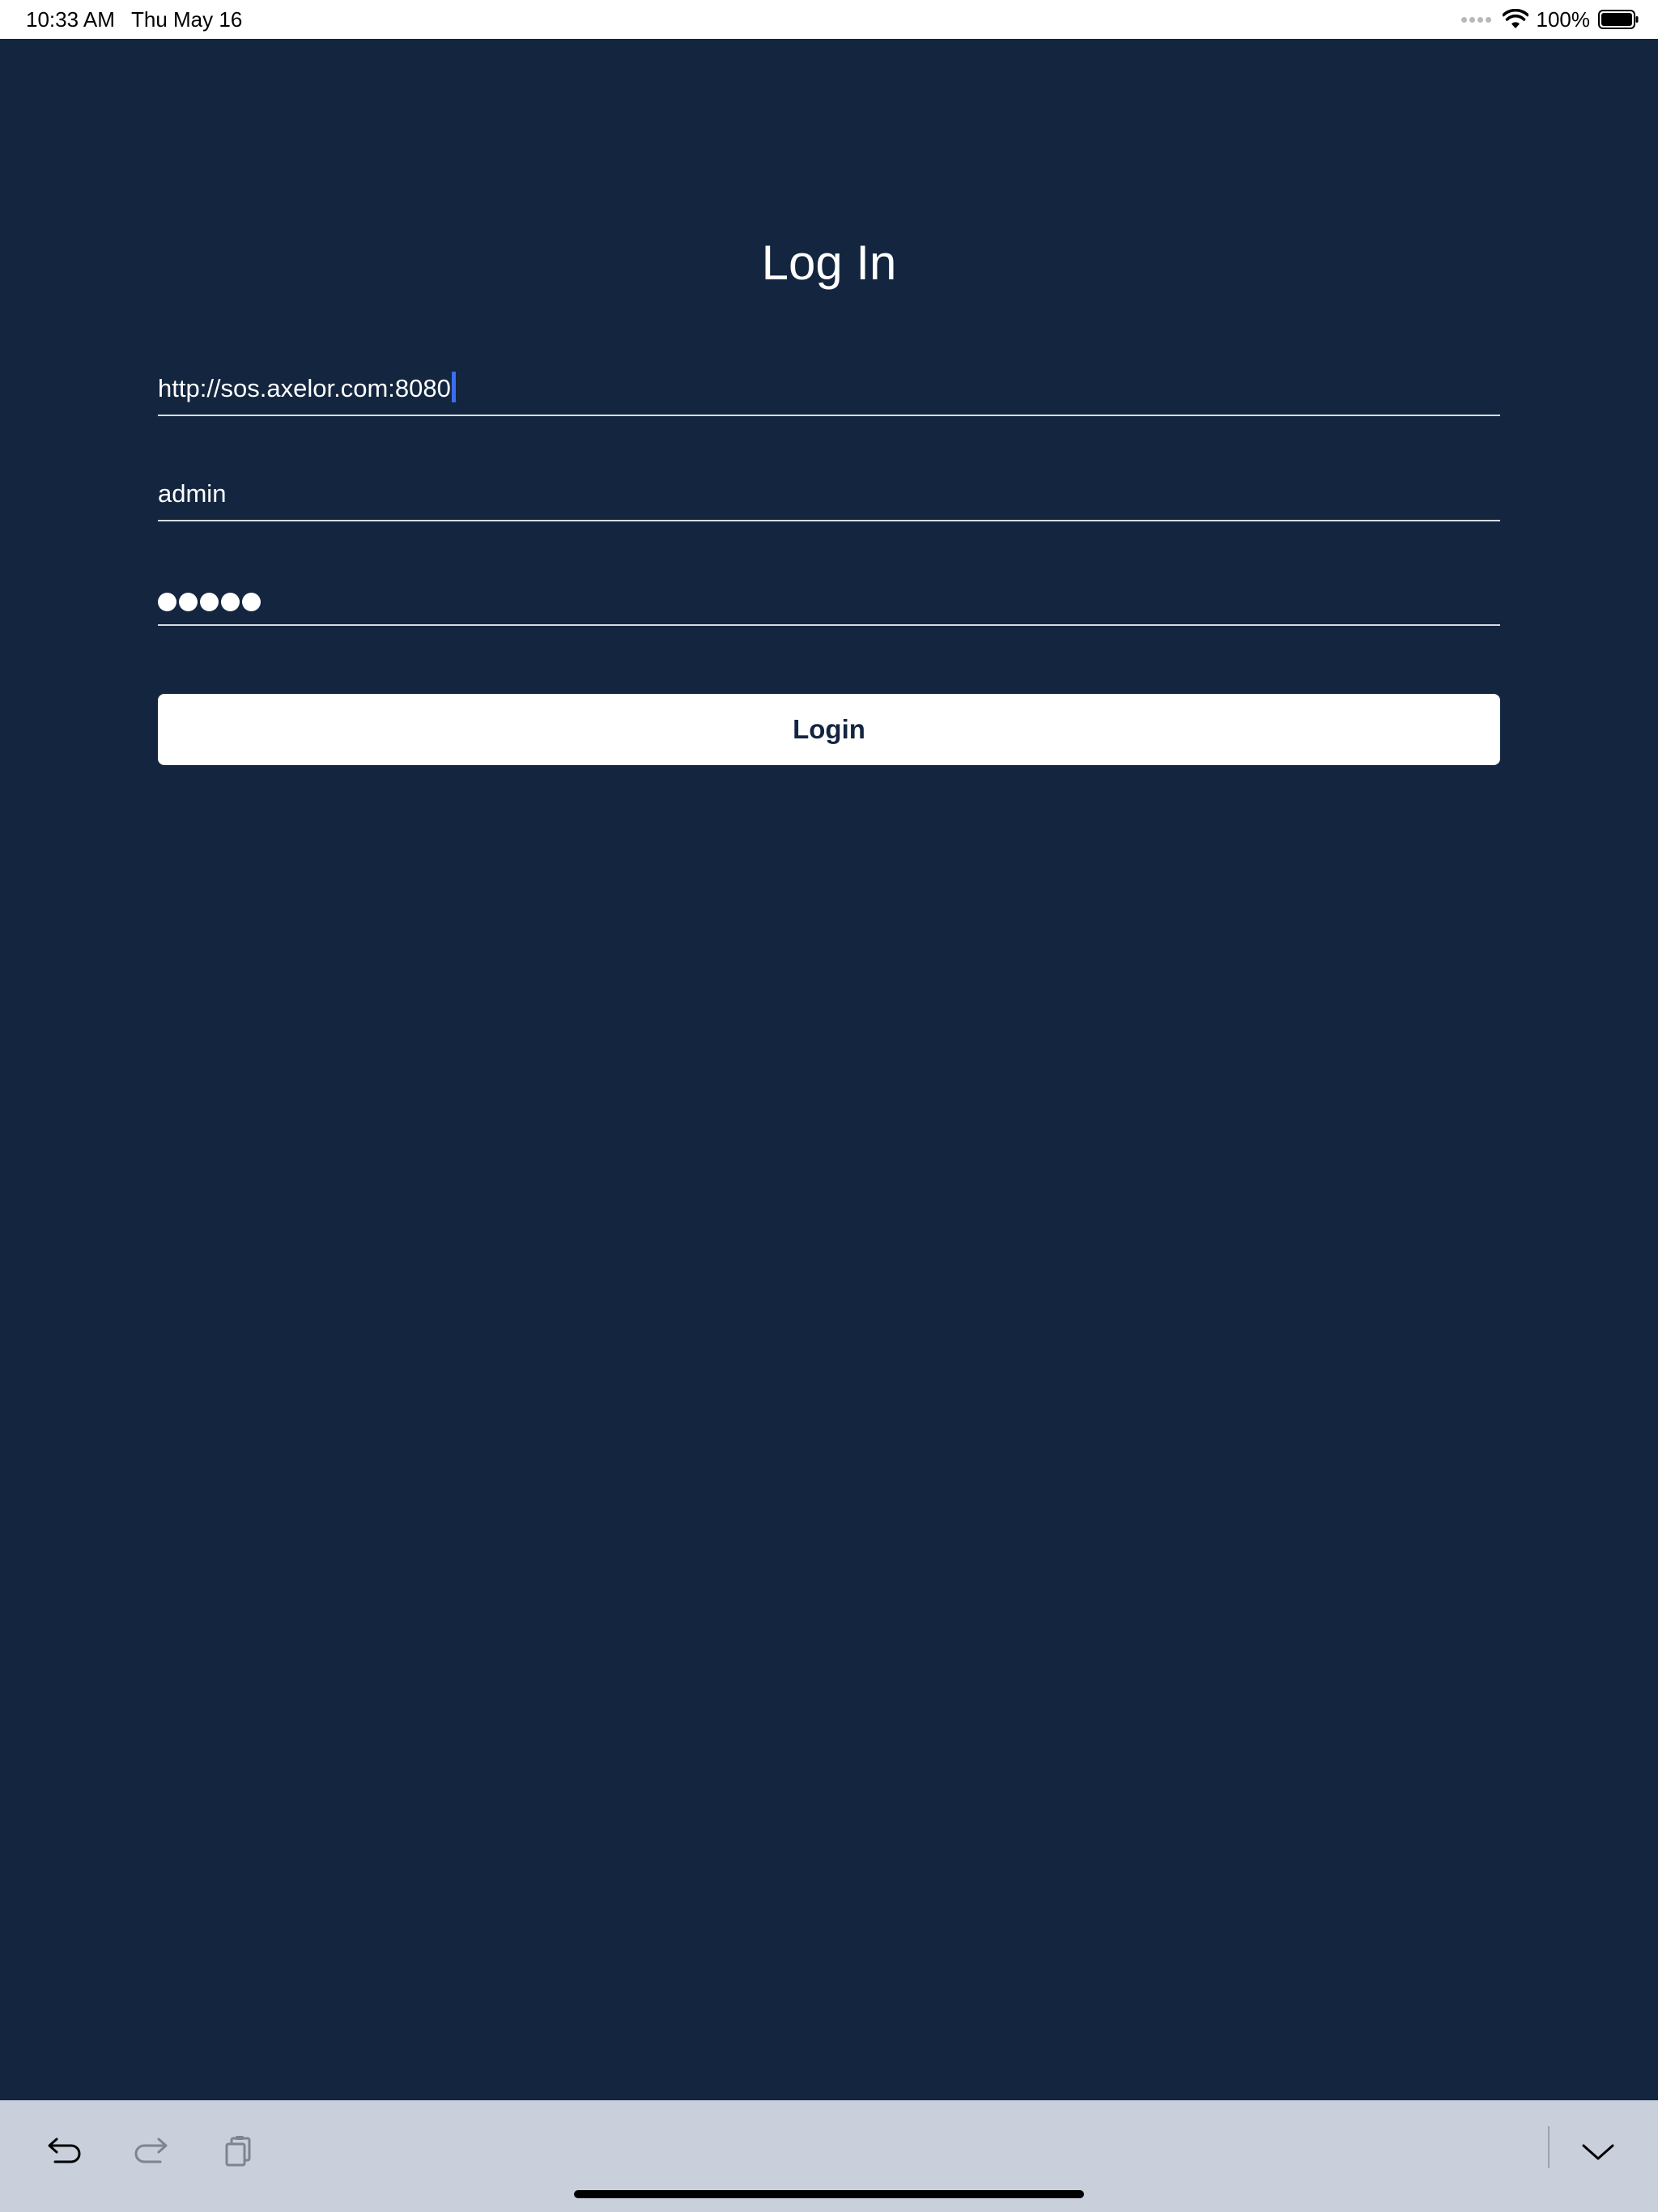 The image size is (1658, 2212). Describe the element at coordinates (829, 263) in the screenshot. I see `page-title: Log In` at that location.